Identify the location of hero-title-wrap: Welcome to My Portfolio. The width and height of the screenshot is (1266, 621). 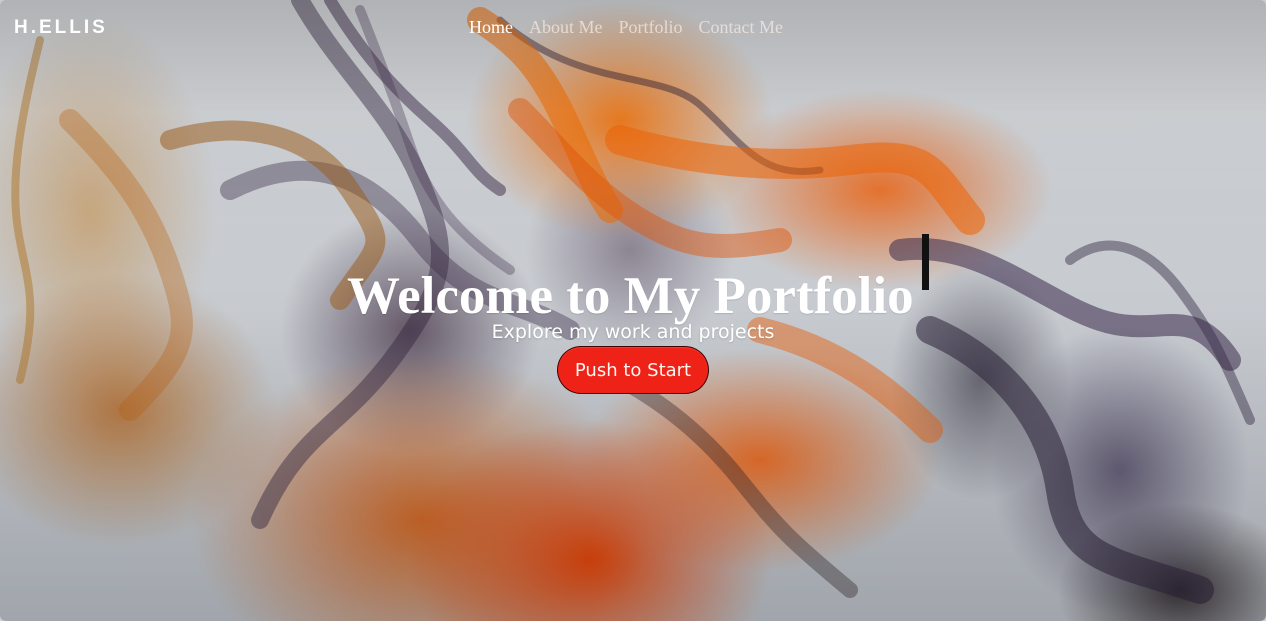
(638, 277).